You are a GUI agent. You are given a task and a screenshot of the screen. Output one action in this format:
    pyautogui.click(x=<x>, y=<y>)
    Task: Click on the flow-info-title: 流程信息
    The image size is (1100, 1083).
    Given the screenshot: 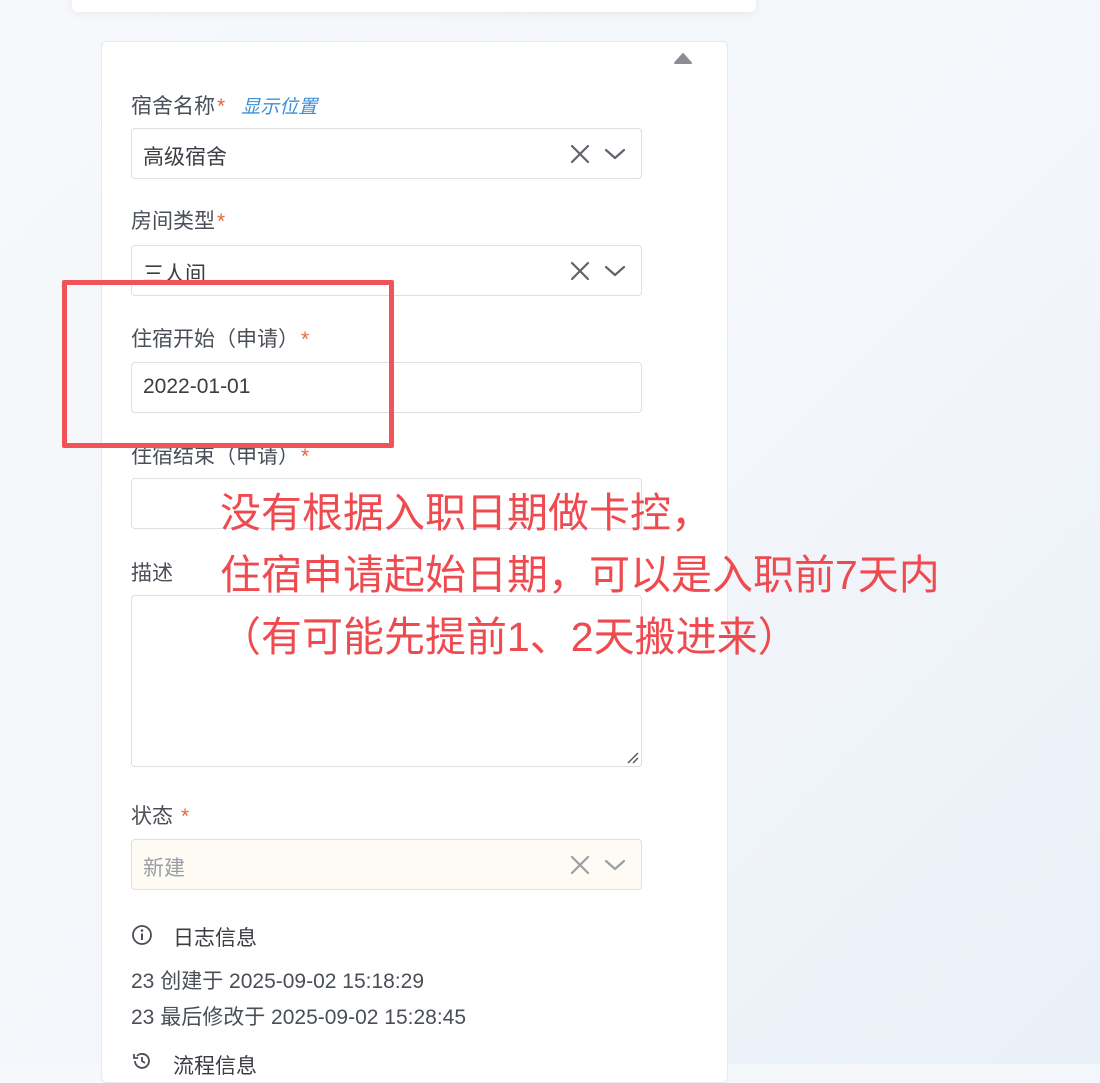 What is the action you would take?
    pyautogui.click(x=215, y=1066)
    